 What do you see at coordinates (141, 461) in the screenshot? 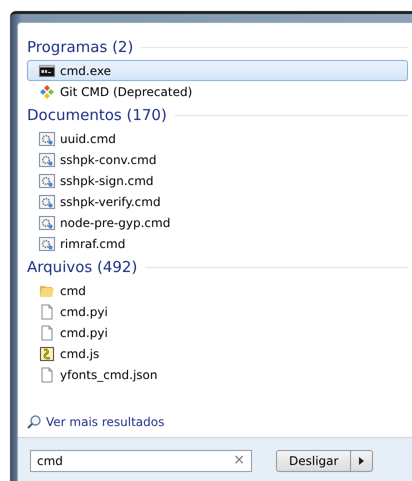
I see `search-field: cmd ×` at bounding box center [141, 461].